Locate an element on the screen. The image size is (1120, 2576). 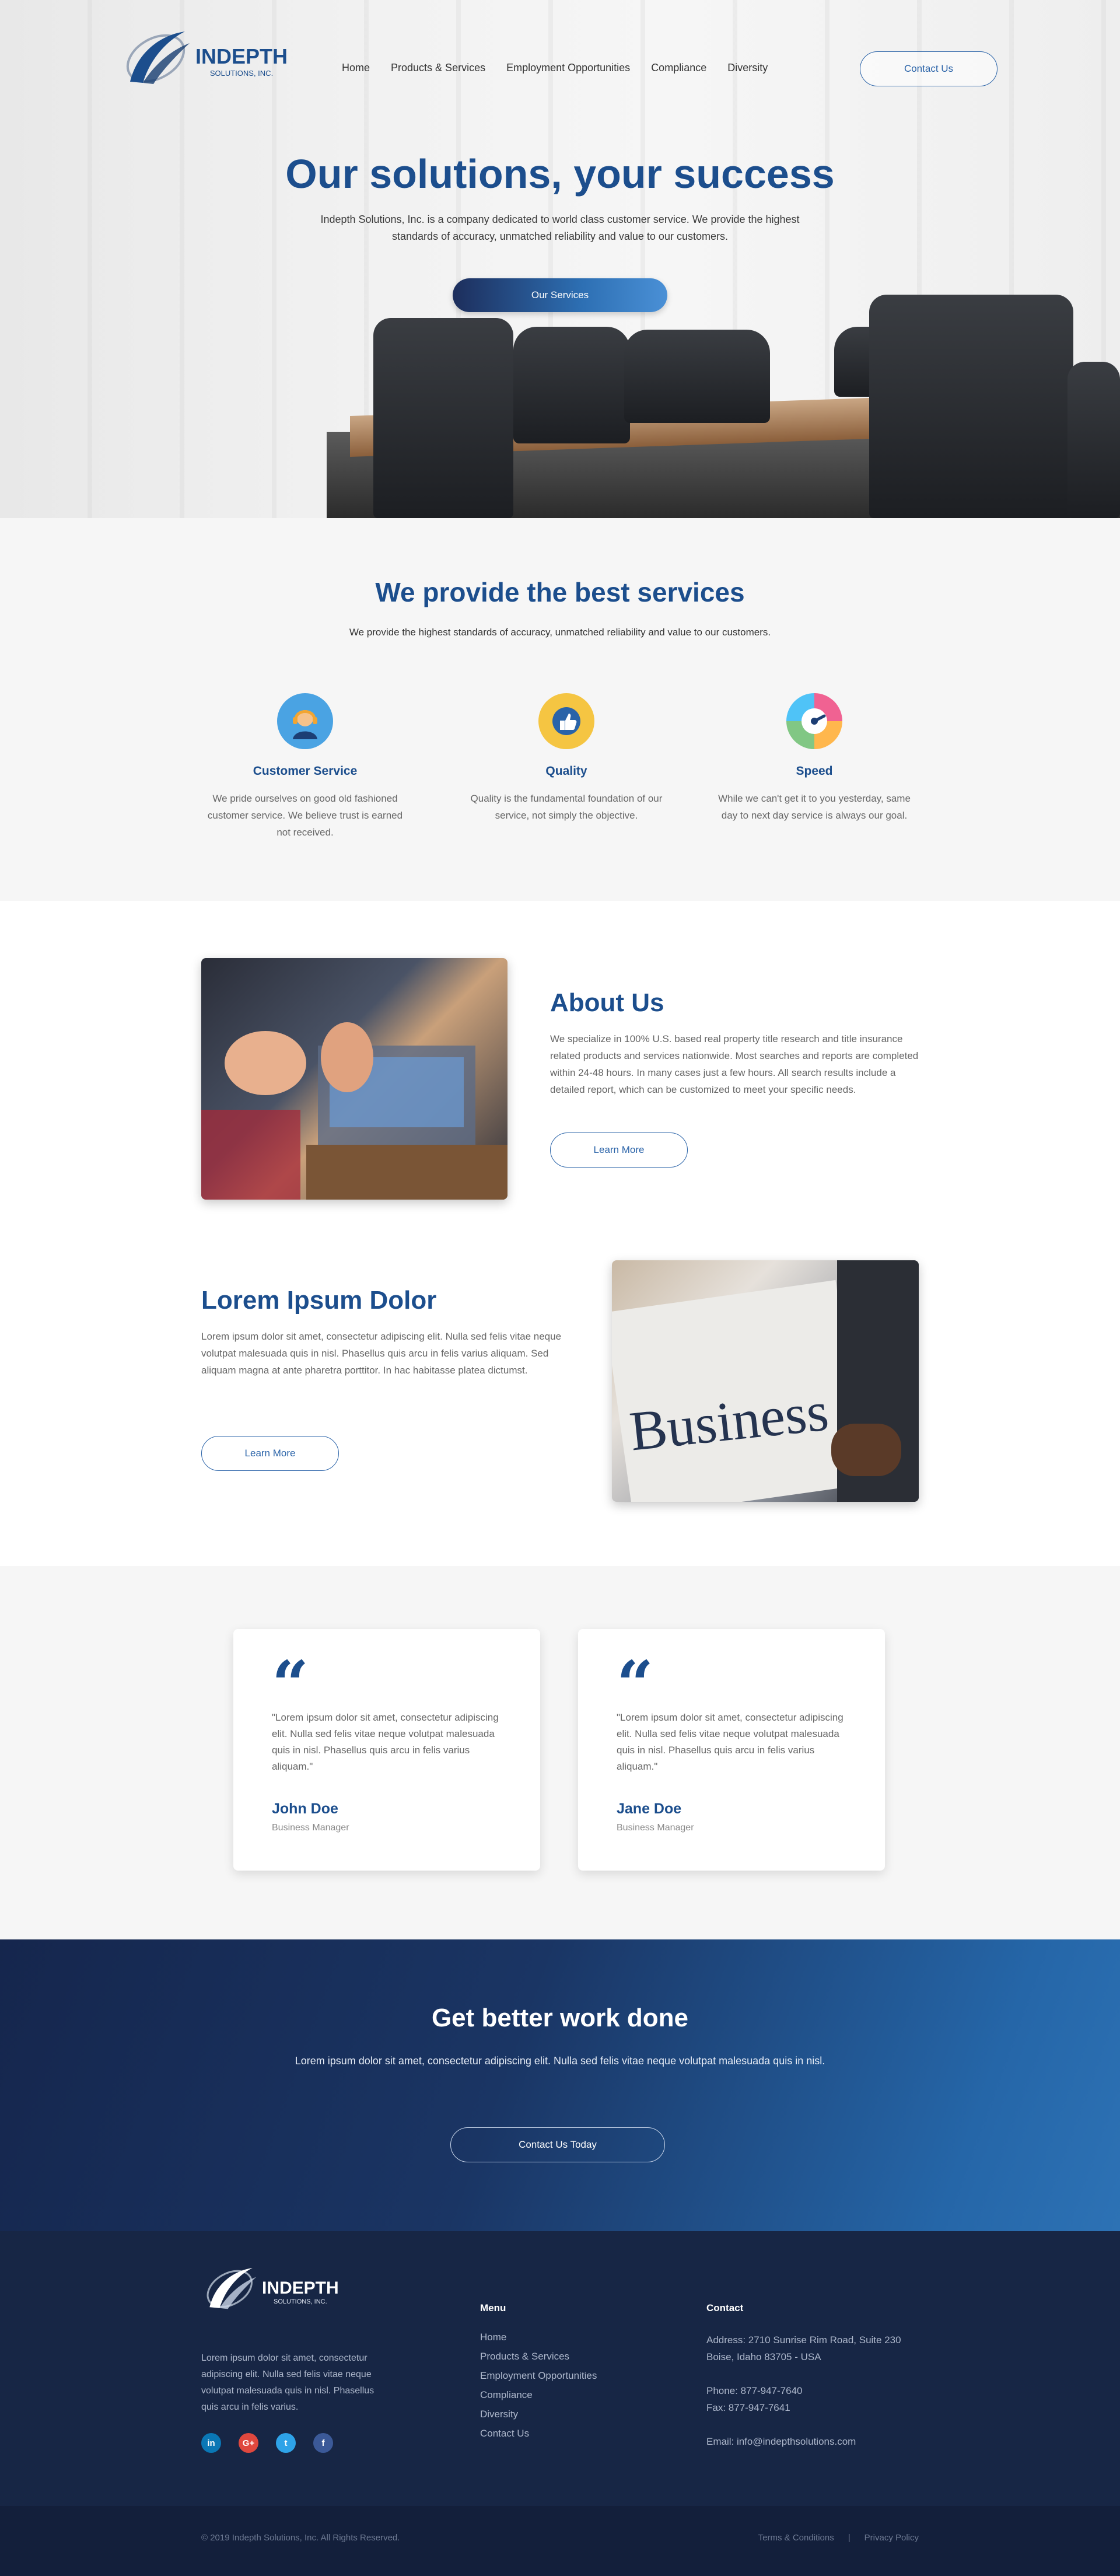
social-links: in G+ t f is located at coordinates (267, 2443).